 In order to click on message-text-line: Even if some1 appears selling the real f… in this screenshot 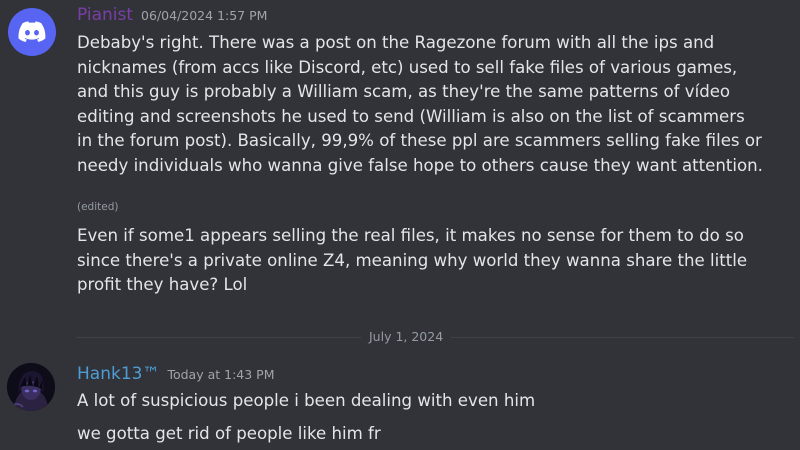, I will do `click(410, 235)`.